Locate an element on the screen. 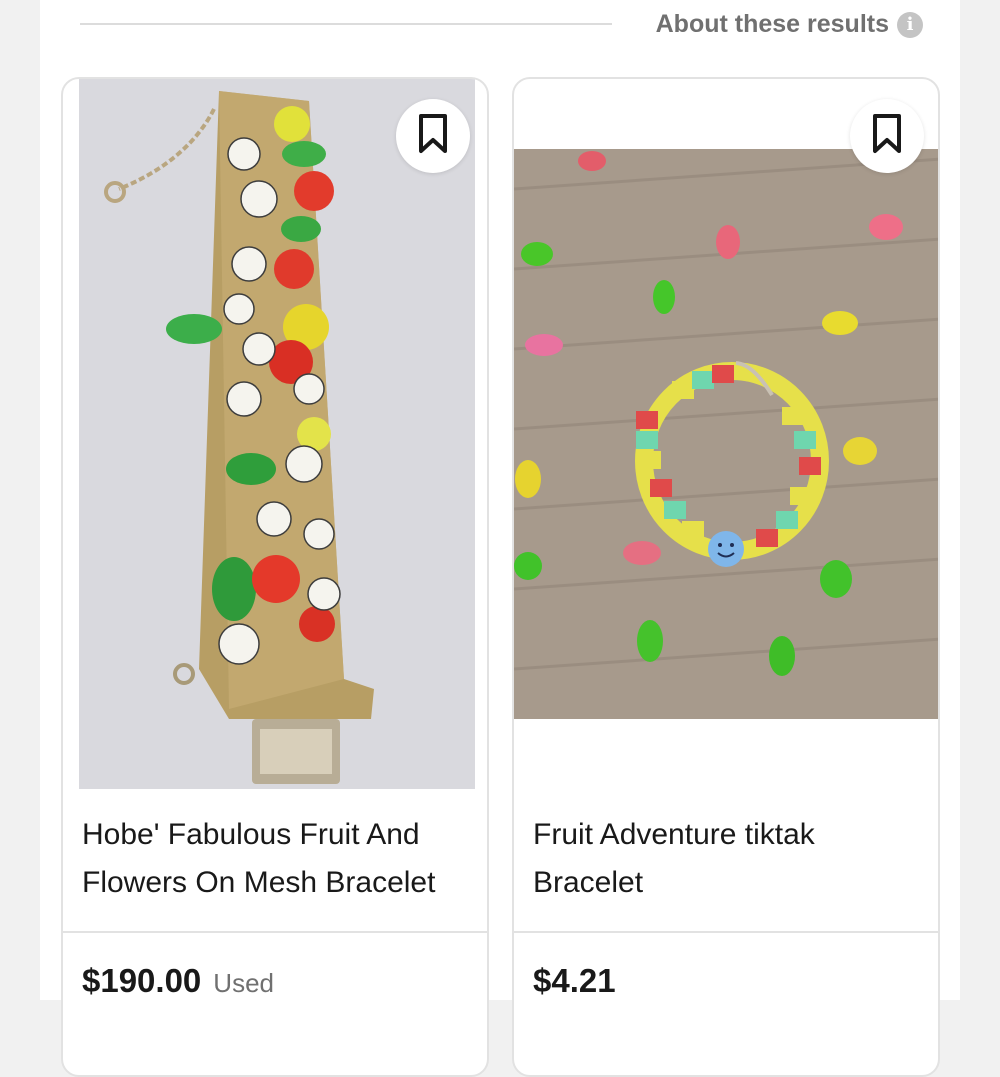 The image size is (1000, 1077). about-results-label: About these results is located at coordinates (772, 24).